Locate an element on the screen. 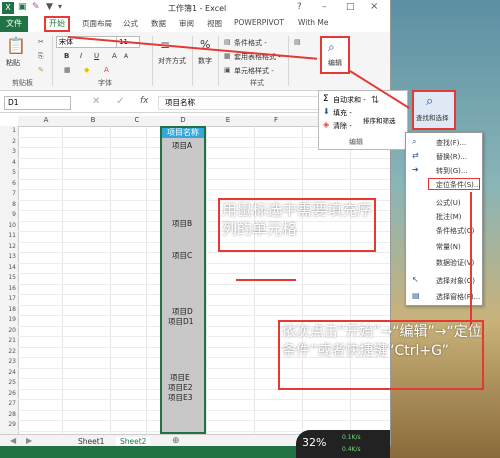  row-header-11: 11 is located at coordinates (8, 235).